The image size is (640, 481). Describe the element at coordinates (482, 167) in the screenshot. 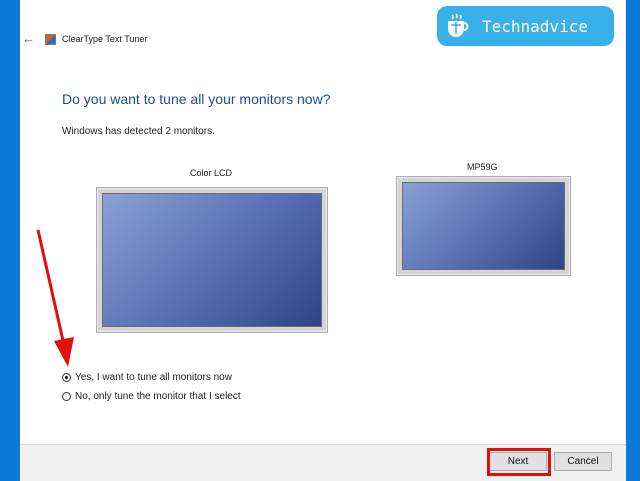

I see `monitor-label-mp59g: MP59G` at that location.